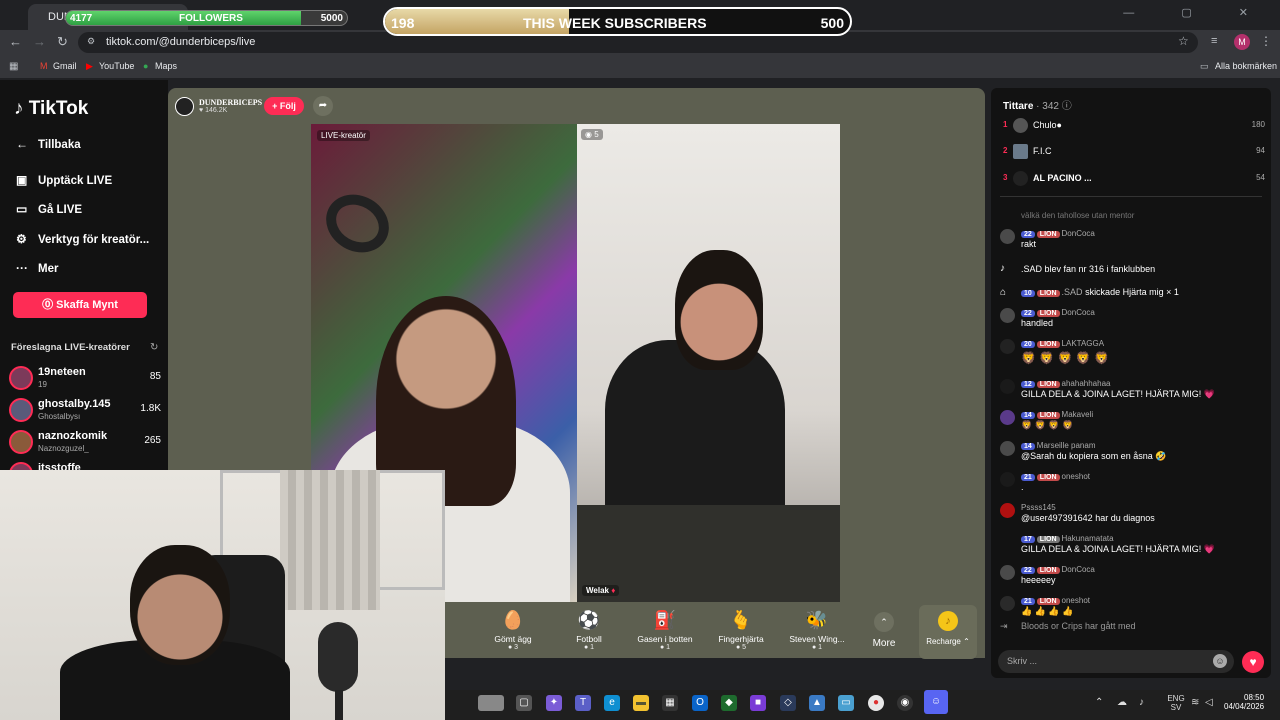 The height and width of the screenshot is (720, 1280). Describe the element at coordinates (1176, 703) in the screenshot. I see `language-indicator: ENG SV` at that location.